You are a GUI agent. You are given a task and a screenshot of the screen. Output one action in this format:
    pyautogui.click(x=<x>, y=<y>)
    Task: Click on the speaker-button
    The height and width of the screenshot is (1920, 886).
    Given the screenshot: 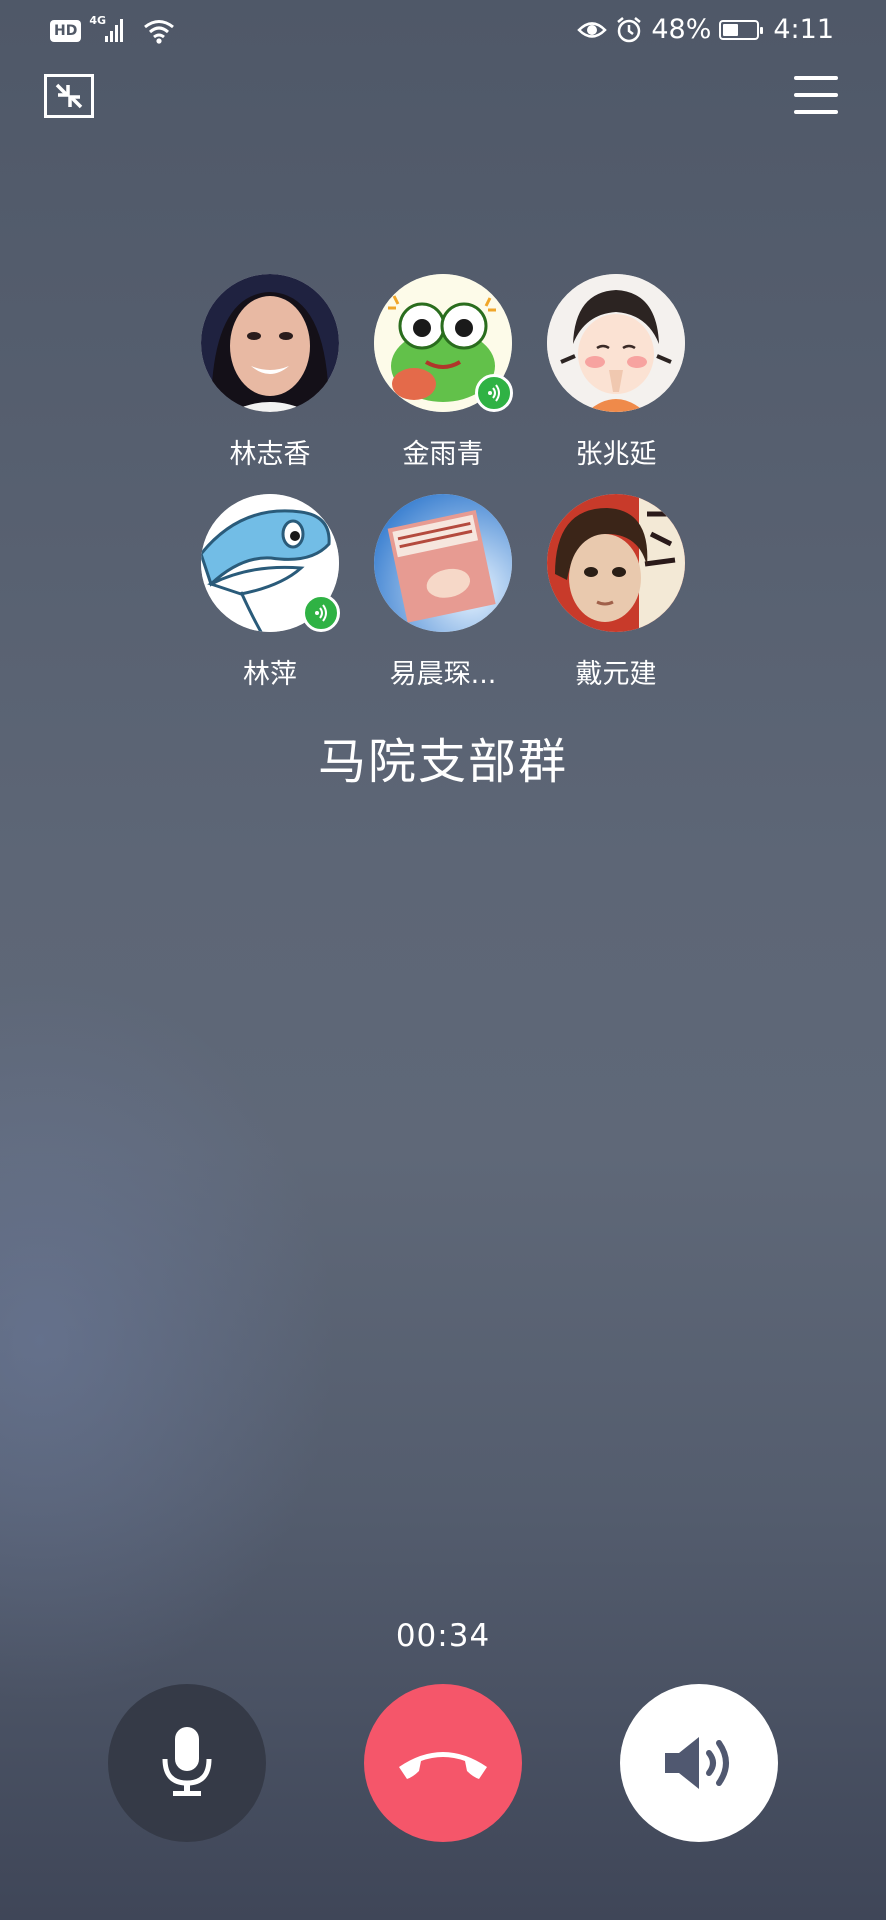 What is the action you would take?
    pyautogui.click(x=699, y=1763)
    